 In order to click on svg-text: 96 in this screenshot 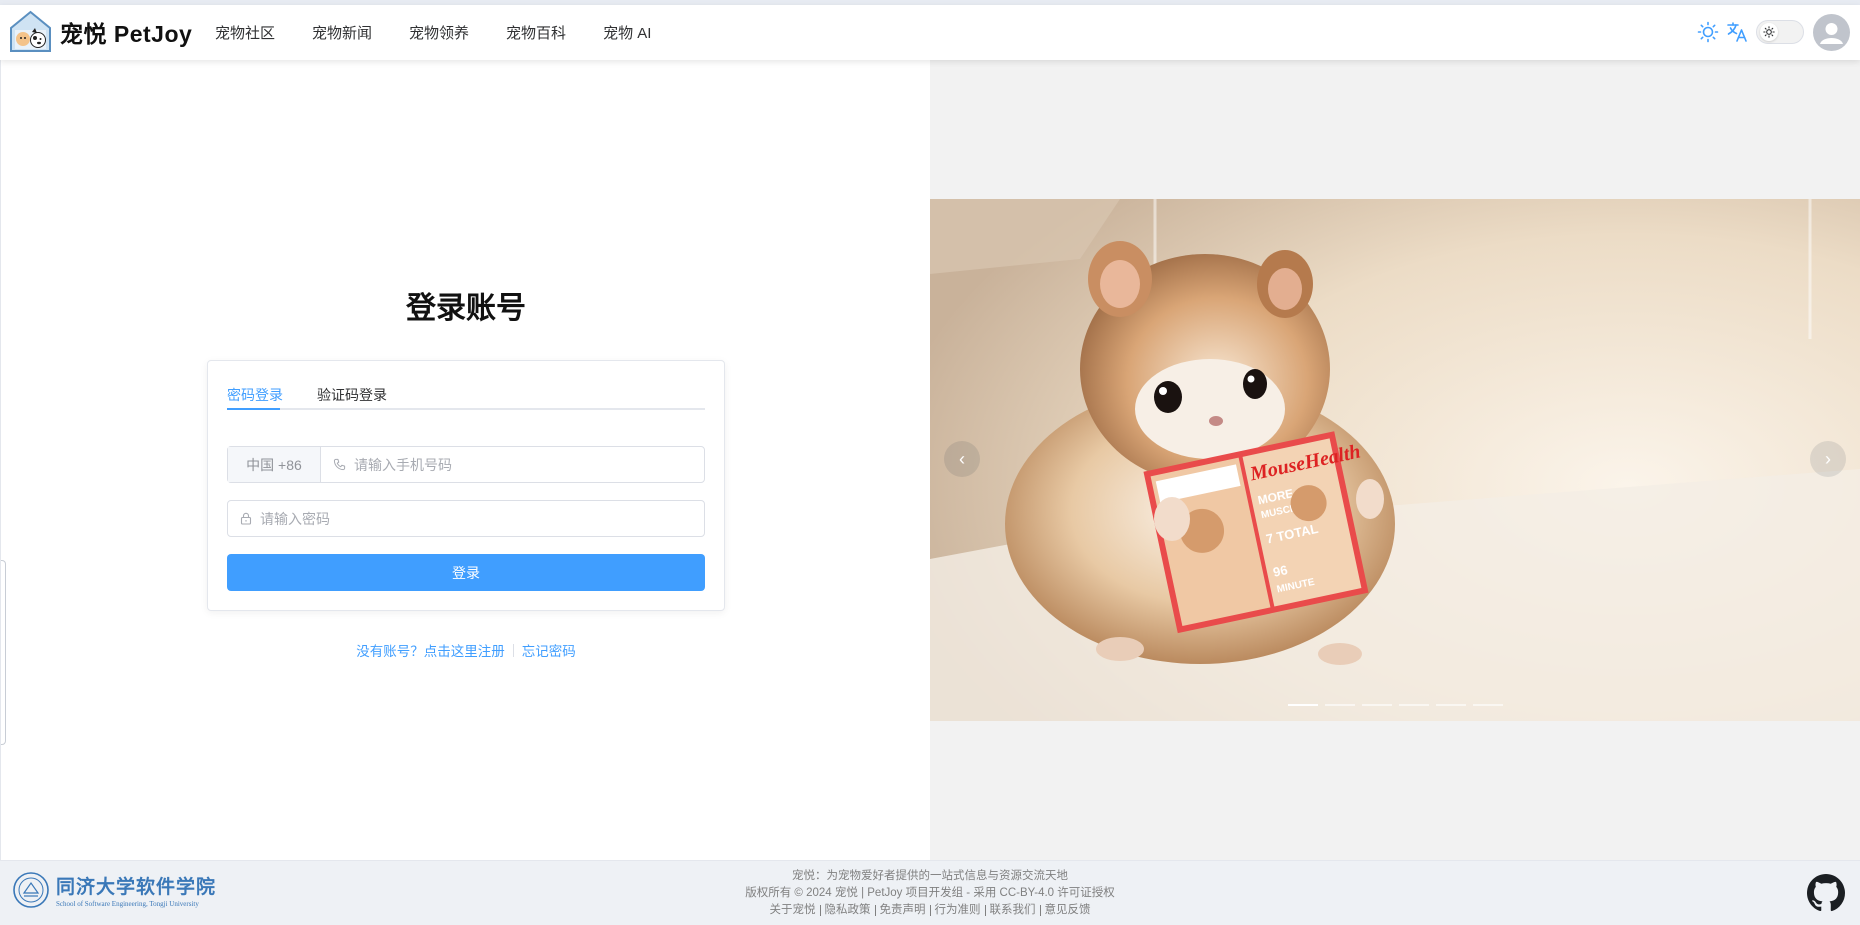, I will do `click(1280, 571)`.